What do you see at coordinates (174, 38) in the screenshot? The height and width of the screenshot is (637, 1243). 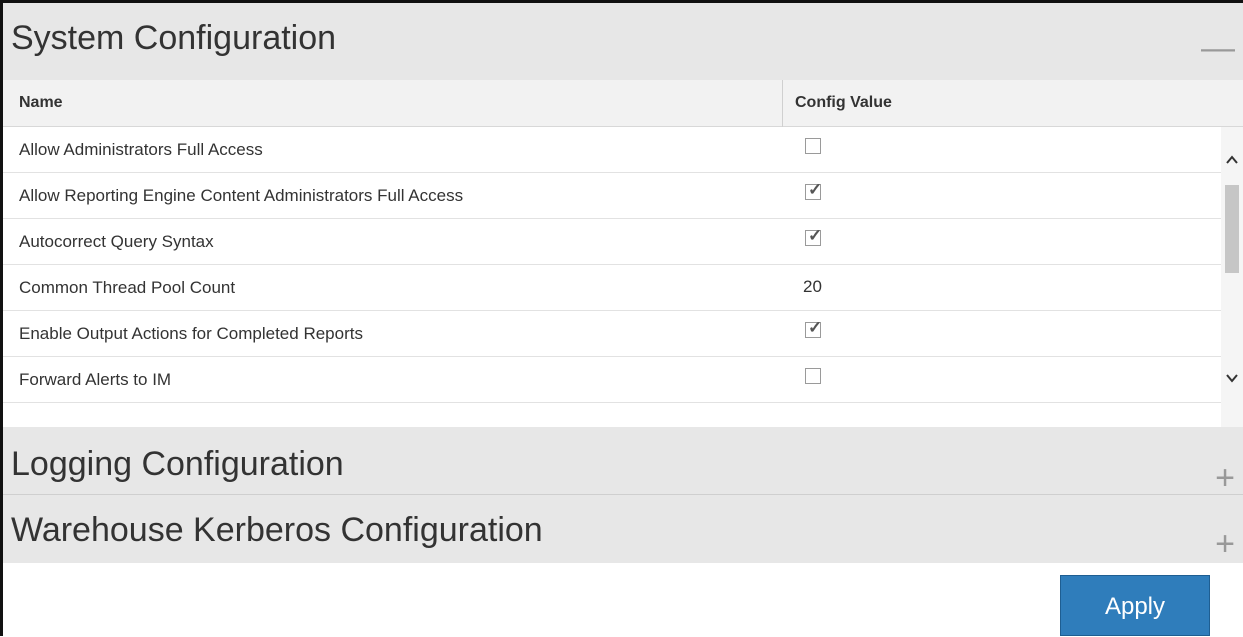 I see `section-title: System Configuration` at bounding box center [174, 38].